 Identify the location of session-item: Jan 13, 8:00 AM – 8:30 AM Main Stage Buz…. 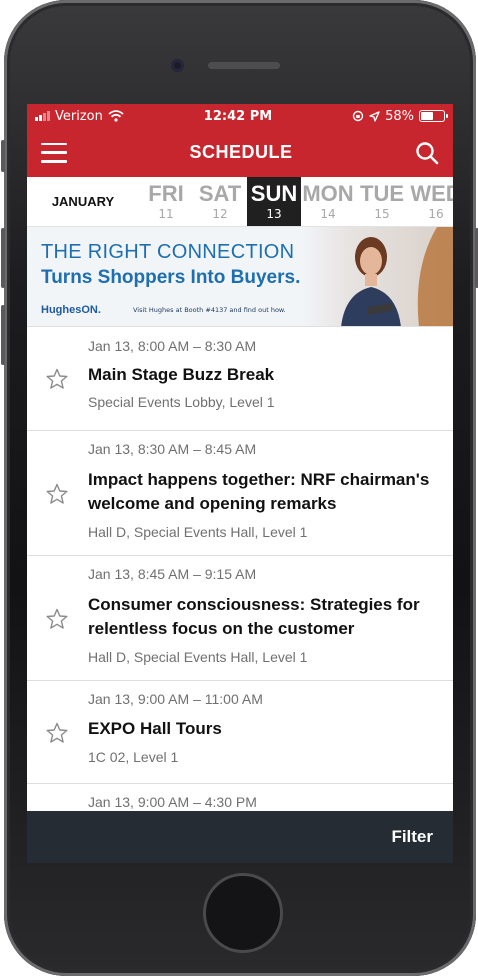
(240, 379).